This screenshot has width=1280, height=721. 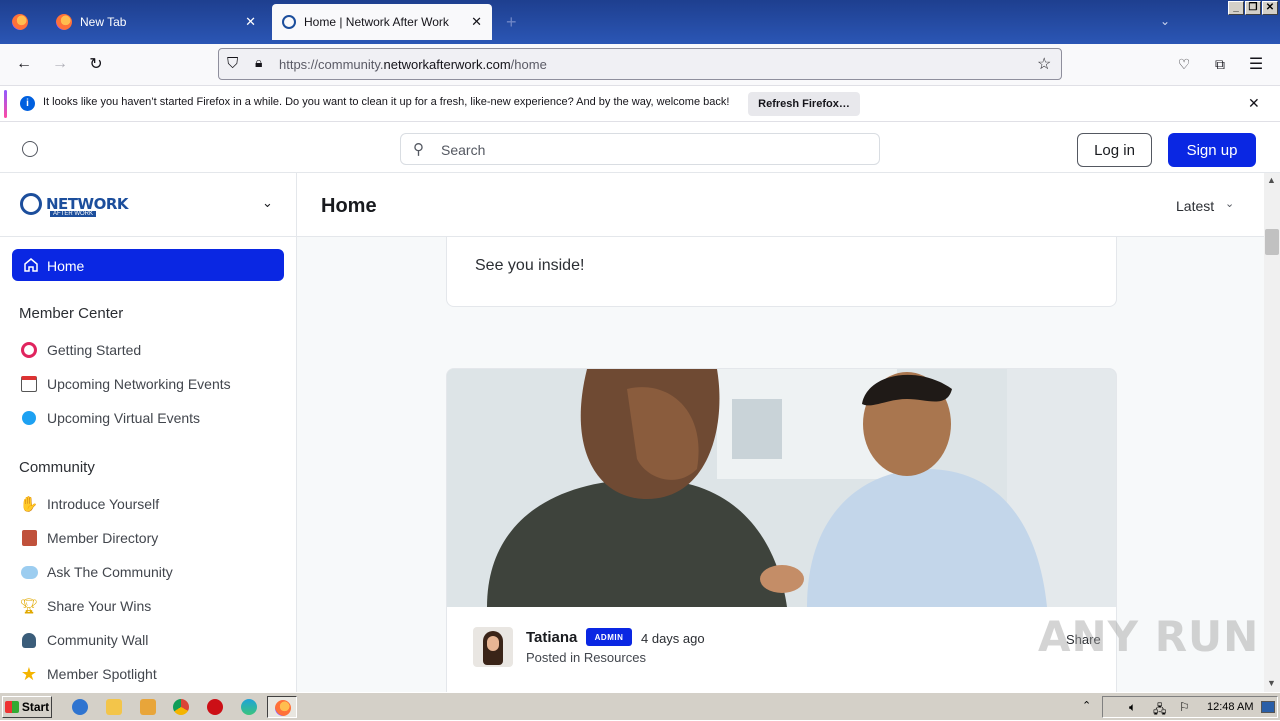 What do you see at coordinates (96, 64) in the screenshot?
I see `reload-icon: ↻` at bounding box center [96, 64].